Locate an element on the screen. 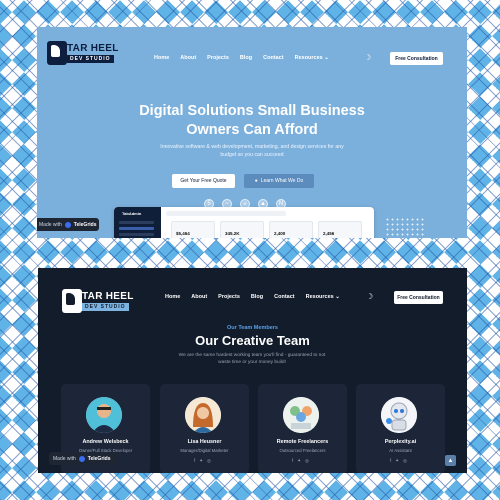 The width and height of the screenshot is (500, 500). member-name: Lisa Heusner is located at coordinates (204, 442).